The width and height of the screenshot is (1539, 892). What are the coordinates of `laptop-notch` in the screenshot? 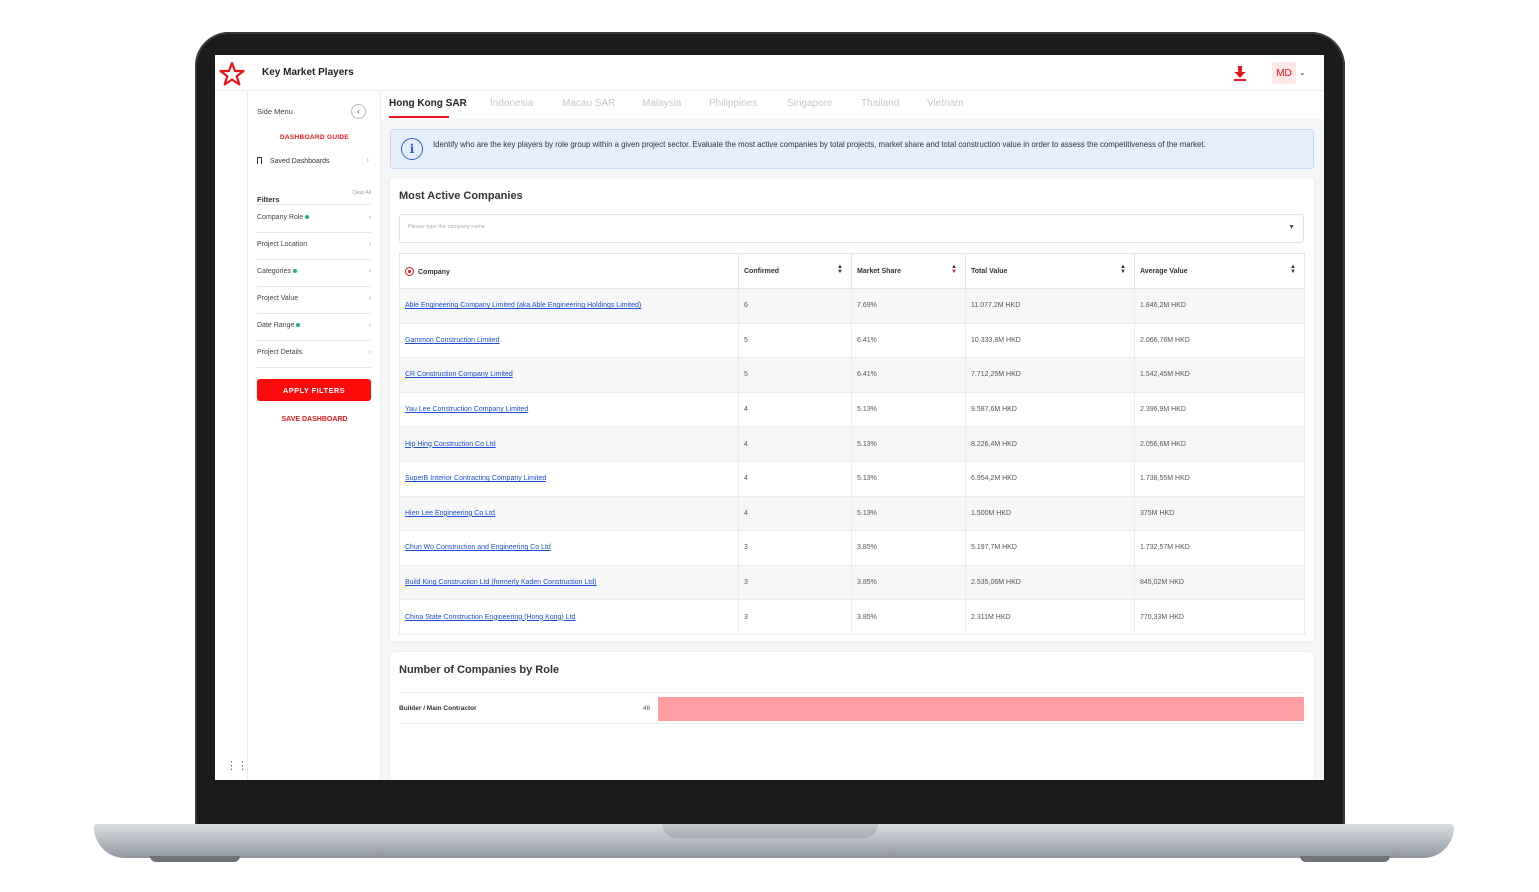 It's located at (770, 831).